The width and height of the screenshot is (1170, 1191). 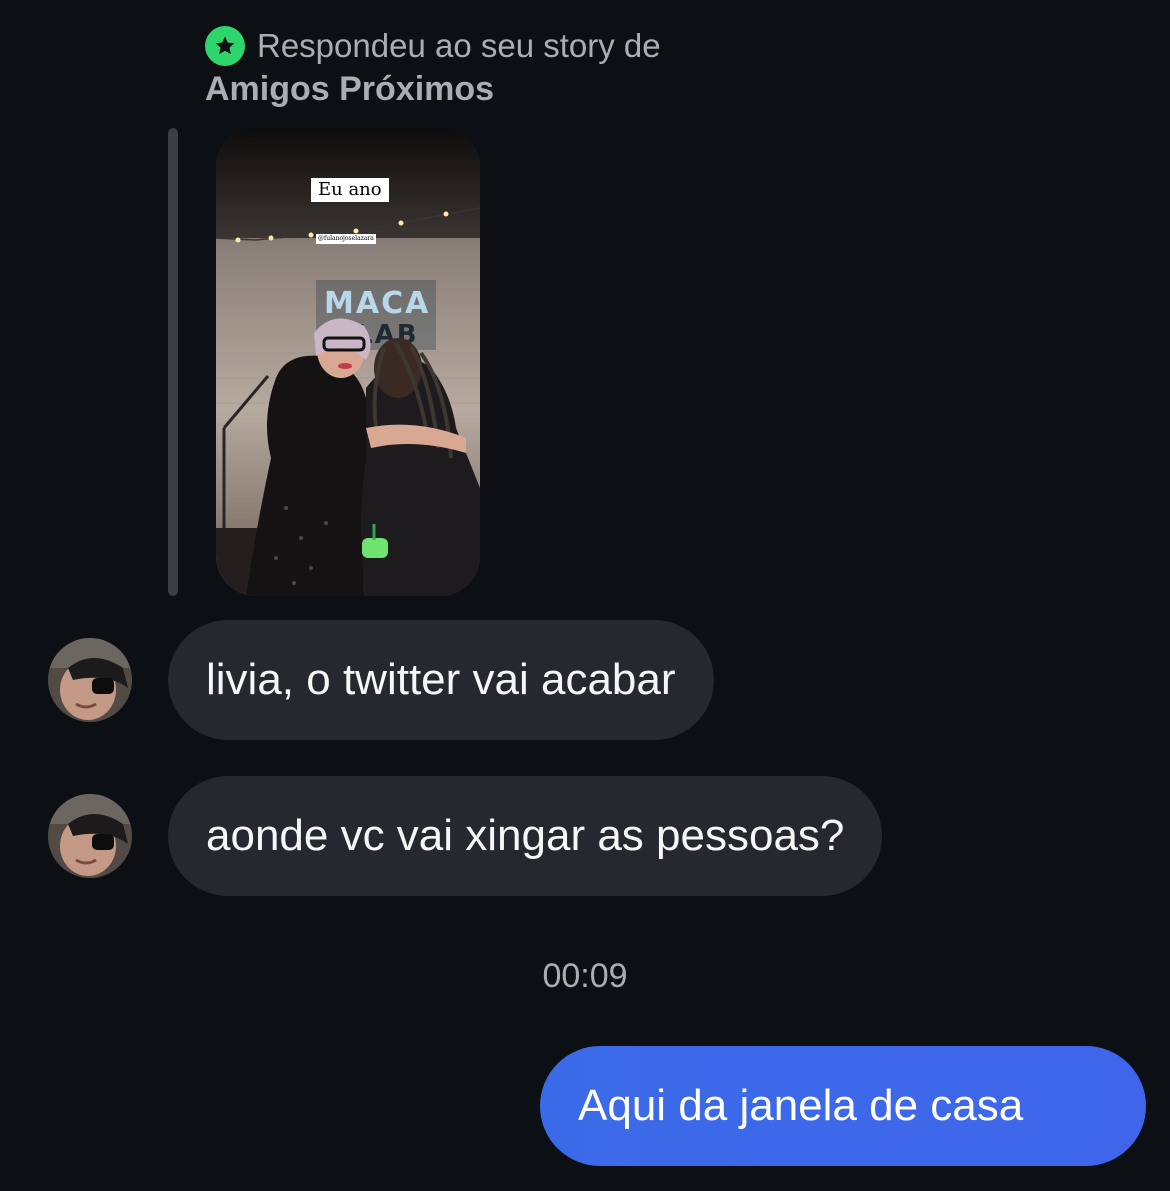 I want to click on message-row-incoming: aonde vc vai xingar as pessoas?, so click(x=465, y=836).